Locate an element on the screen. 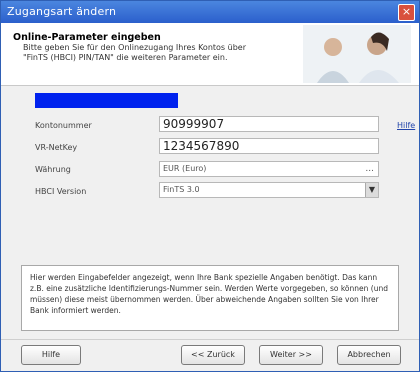 The height and width of the screenshot is (372, 420). hbci-version-select: FinTS 3.0 ▼ is located at coordinates (269, 190).